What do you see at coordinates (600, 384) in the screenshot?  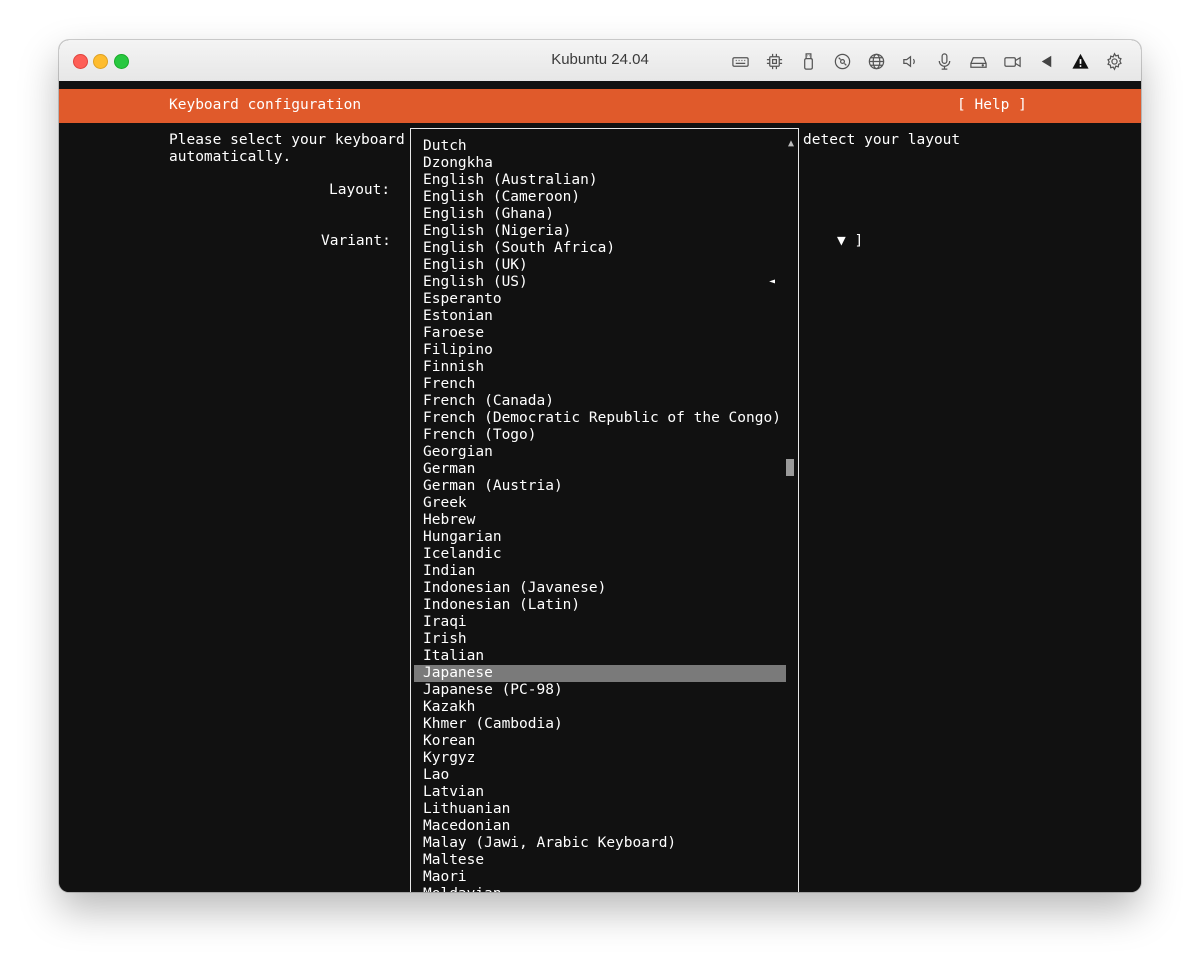 I see `layout-option: French` at bounding box center [600, 384].